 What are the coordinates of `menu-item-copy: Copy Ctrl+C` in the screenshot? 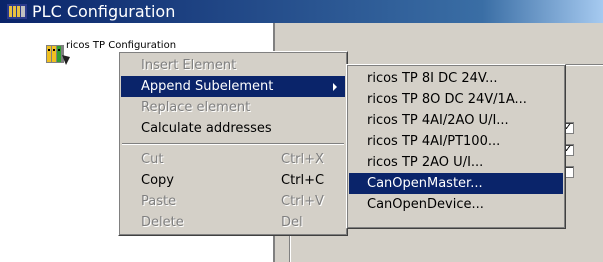 It's located at (233, 180).